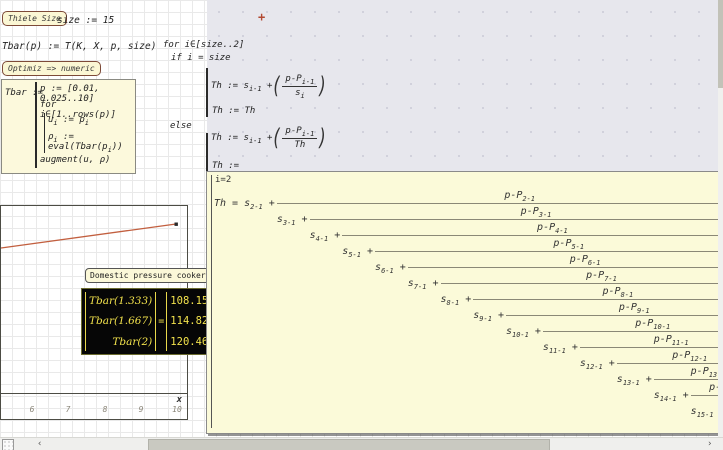 The width and height of the screenshot is (723, 450). Describe the element at coordinates (68, 121) in the screenshot. I see `program-line-u: ui := pi` at that location.